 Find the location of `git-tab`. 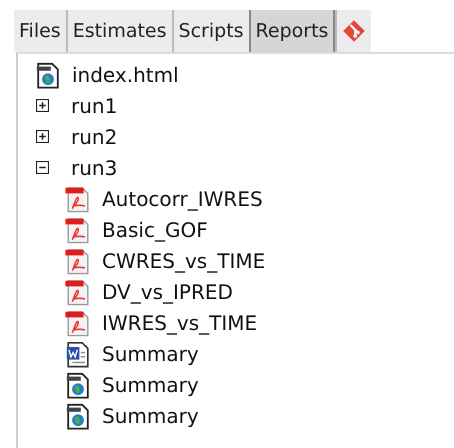

git-tab is located at coordinates (353, 31).